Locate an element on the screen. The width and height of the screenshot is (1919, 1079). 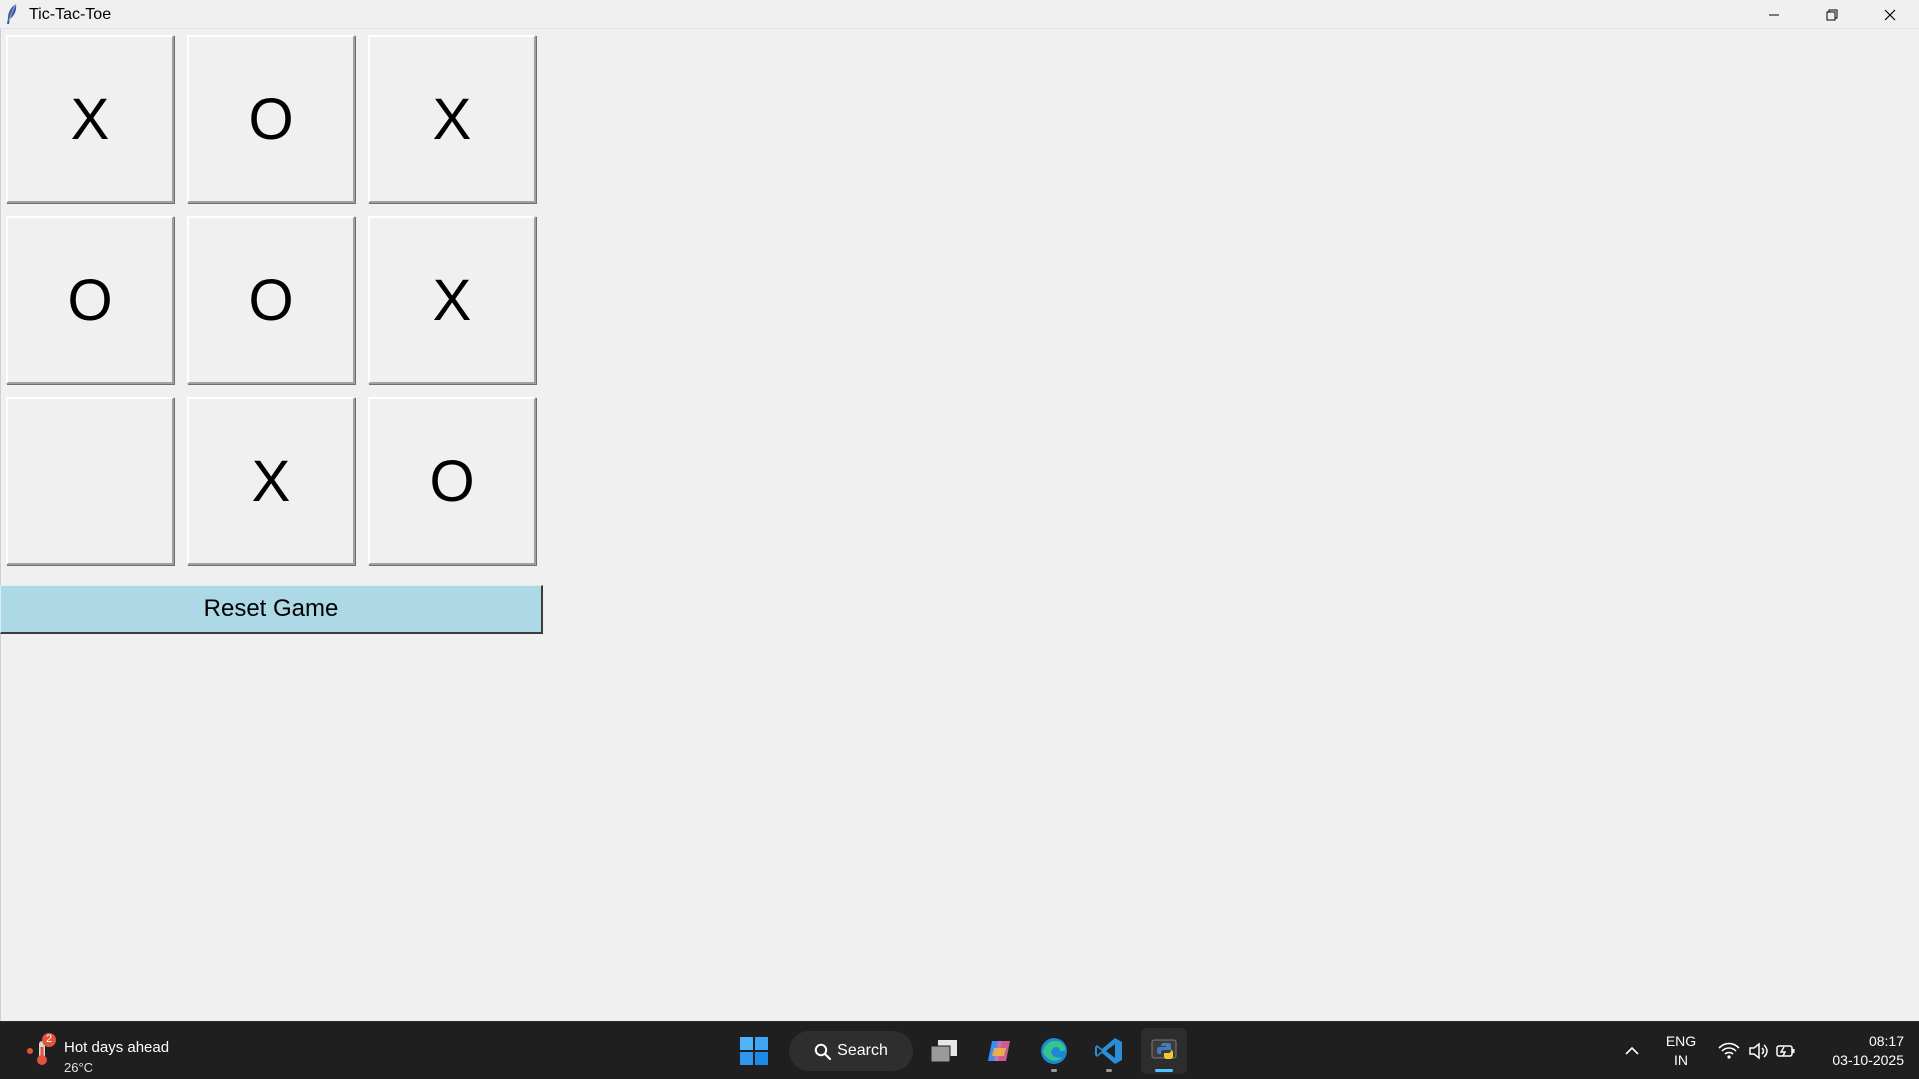
copilot-icon is located at coordinates (999, 1051).